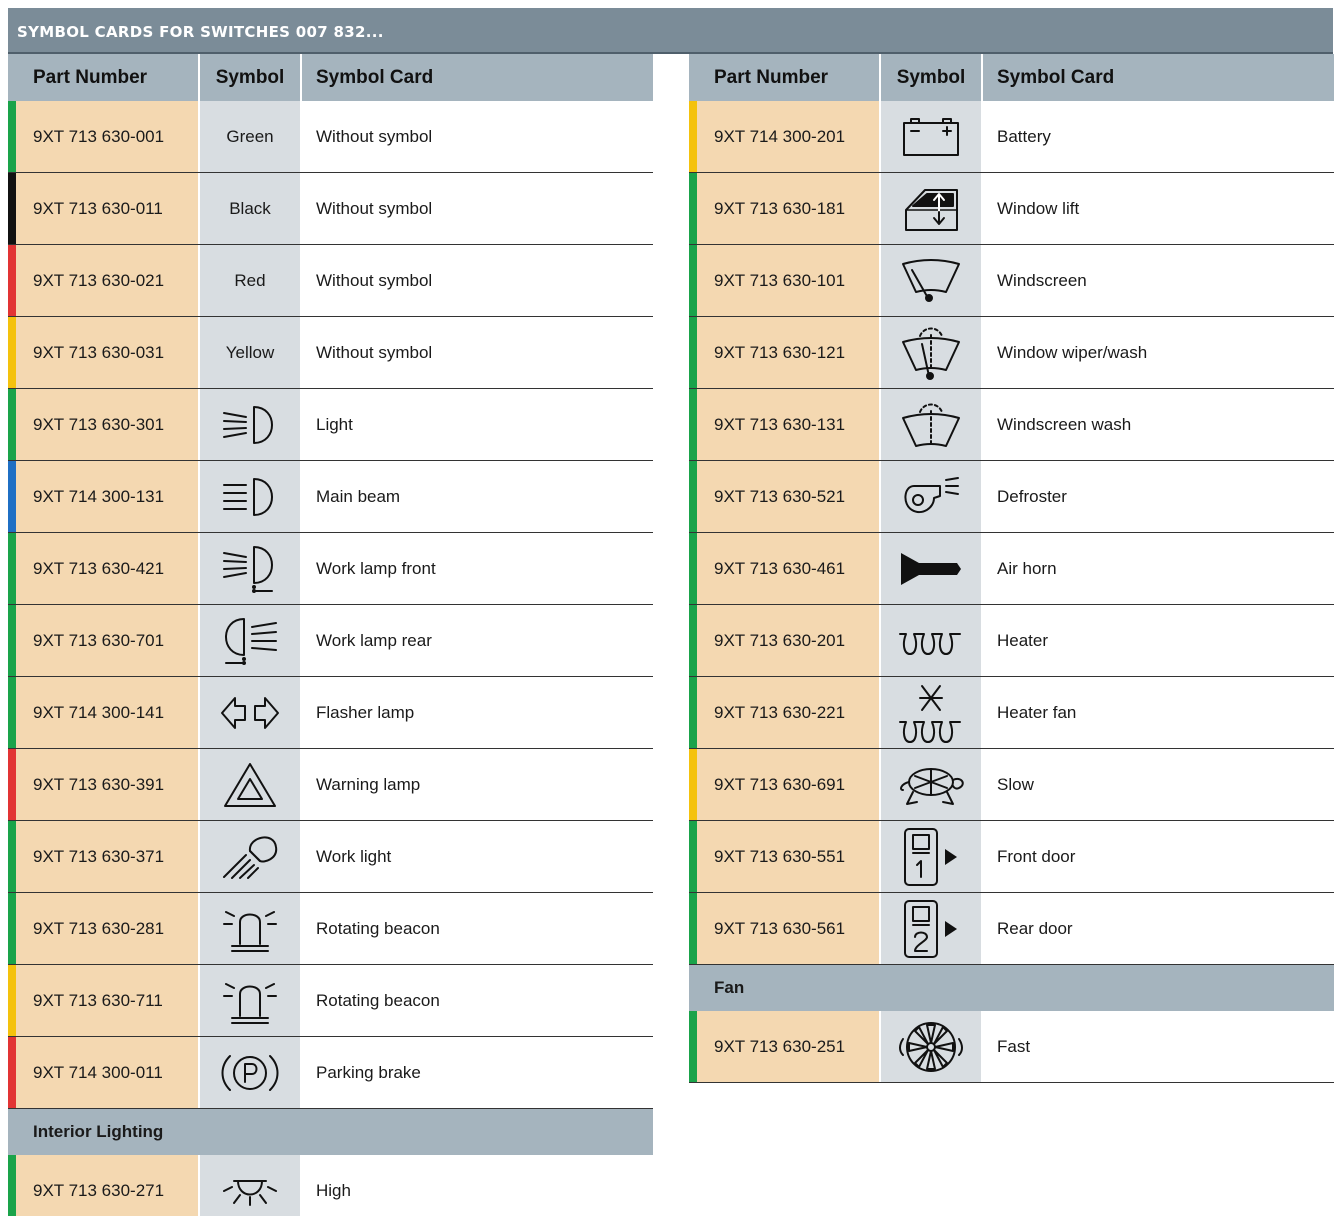 Image resolution: width=1338 pixels, height=1216 pixels. I want to click on table-row: 9XT 713 630-421 Work lamp front, so click(330, 569).